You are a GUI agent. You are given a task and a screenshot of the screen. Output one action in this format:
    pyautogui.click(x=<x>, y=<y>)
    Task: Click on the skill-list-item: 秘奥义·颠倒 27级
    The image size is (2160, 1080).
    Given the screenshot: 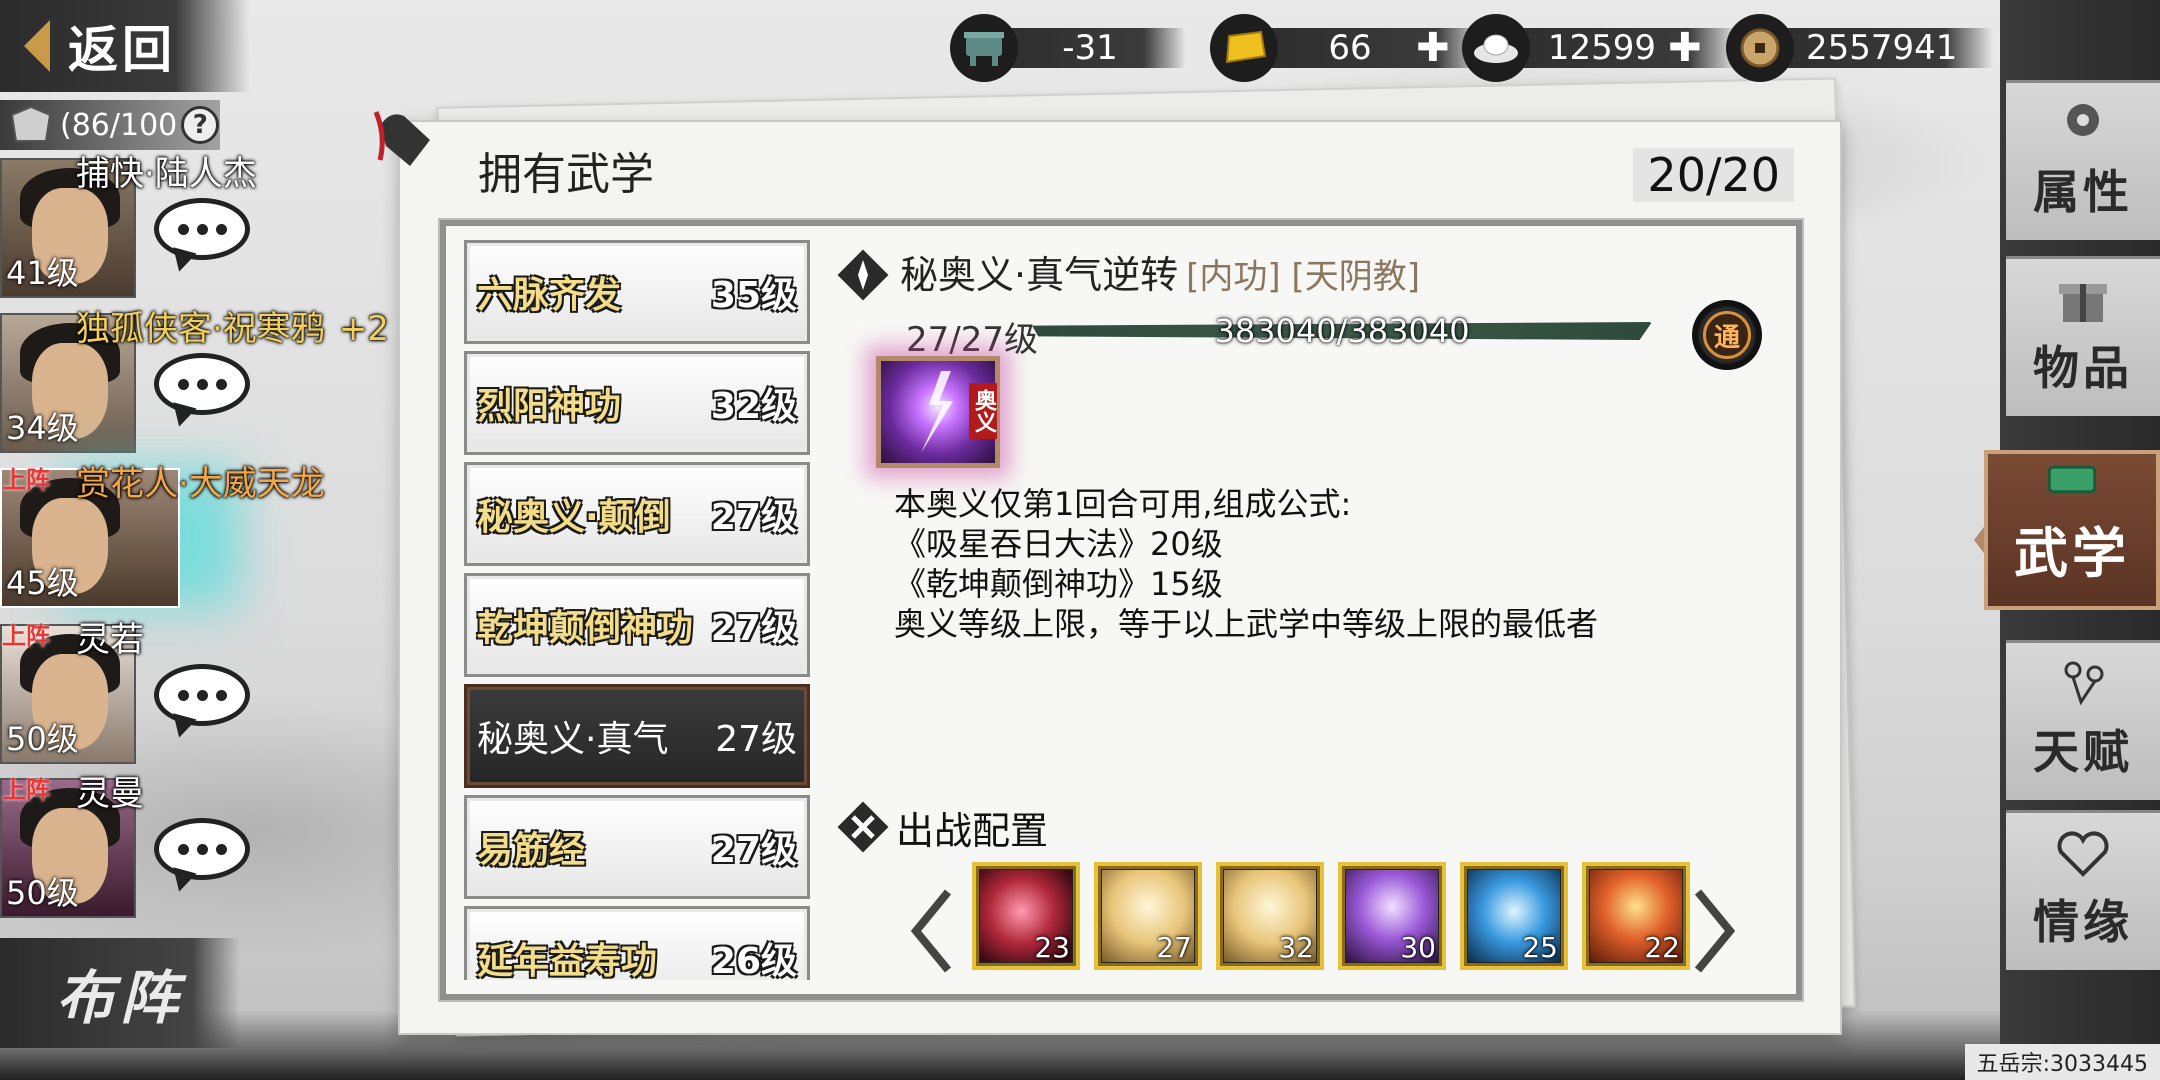 What is the action you would take?
    pyautogui.click(x=637, y=514)
    